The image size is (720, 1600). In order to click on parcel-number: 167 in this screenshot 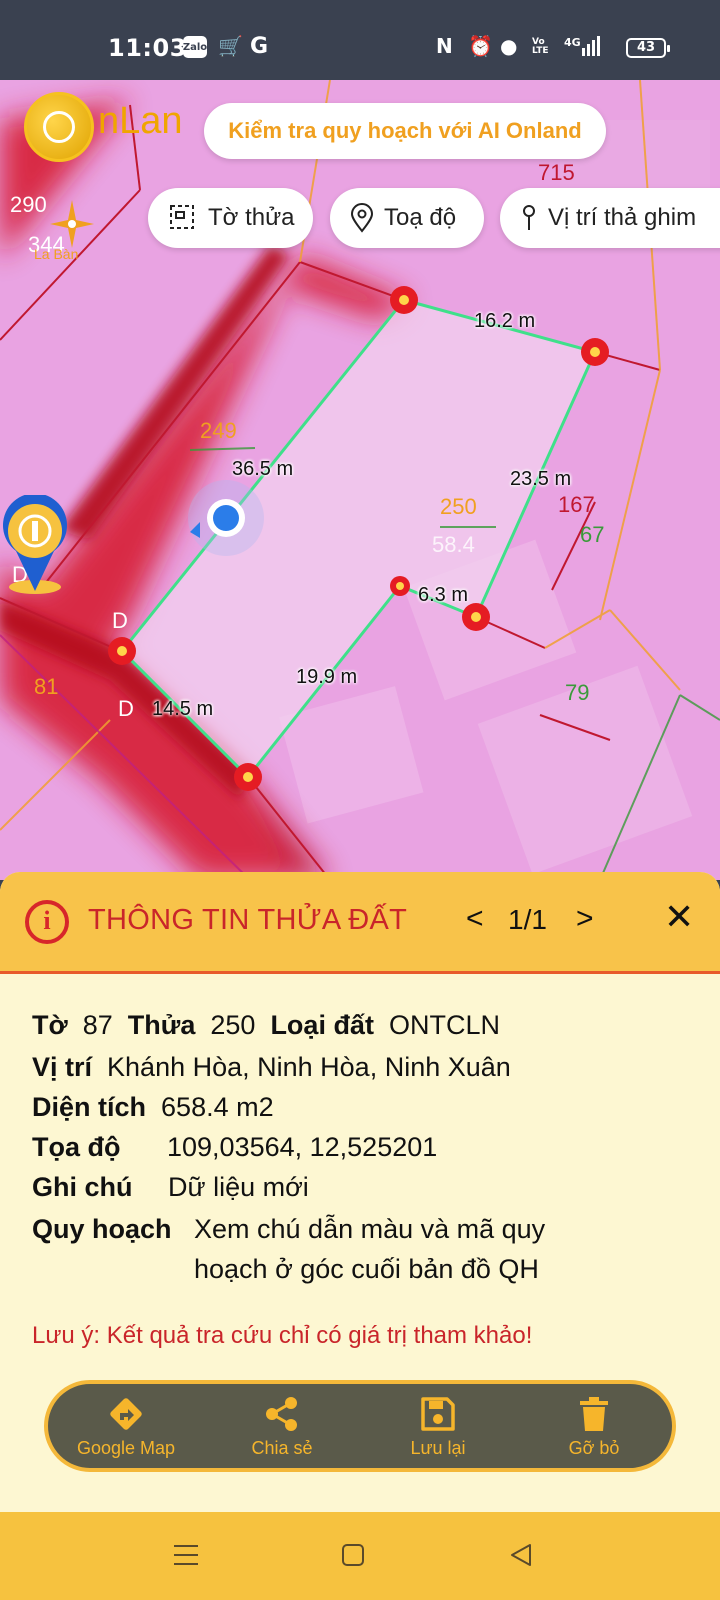, I will do `click(576, 504)`.